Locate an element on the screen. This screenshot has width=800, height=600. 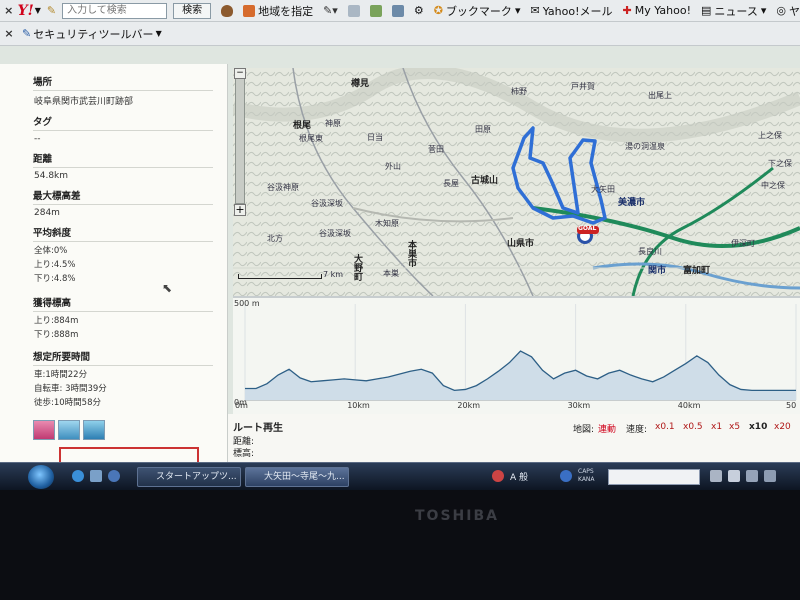
place-label: 出尾上 is located at coordinates (660, 95).